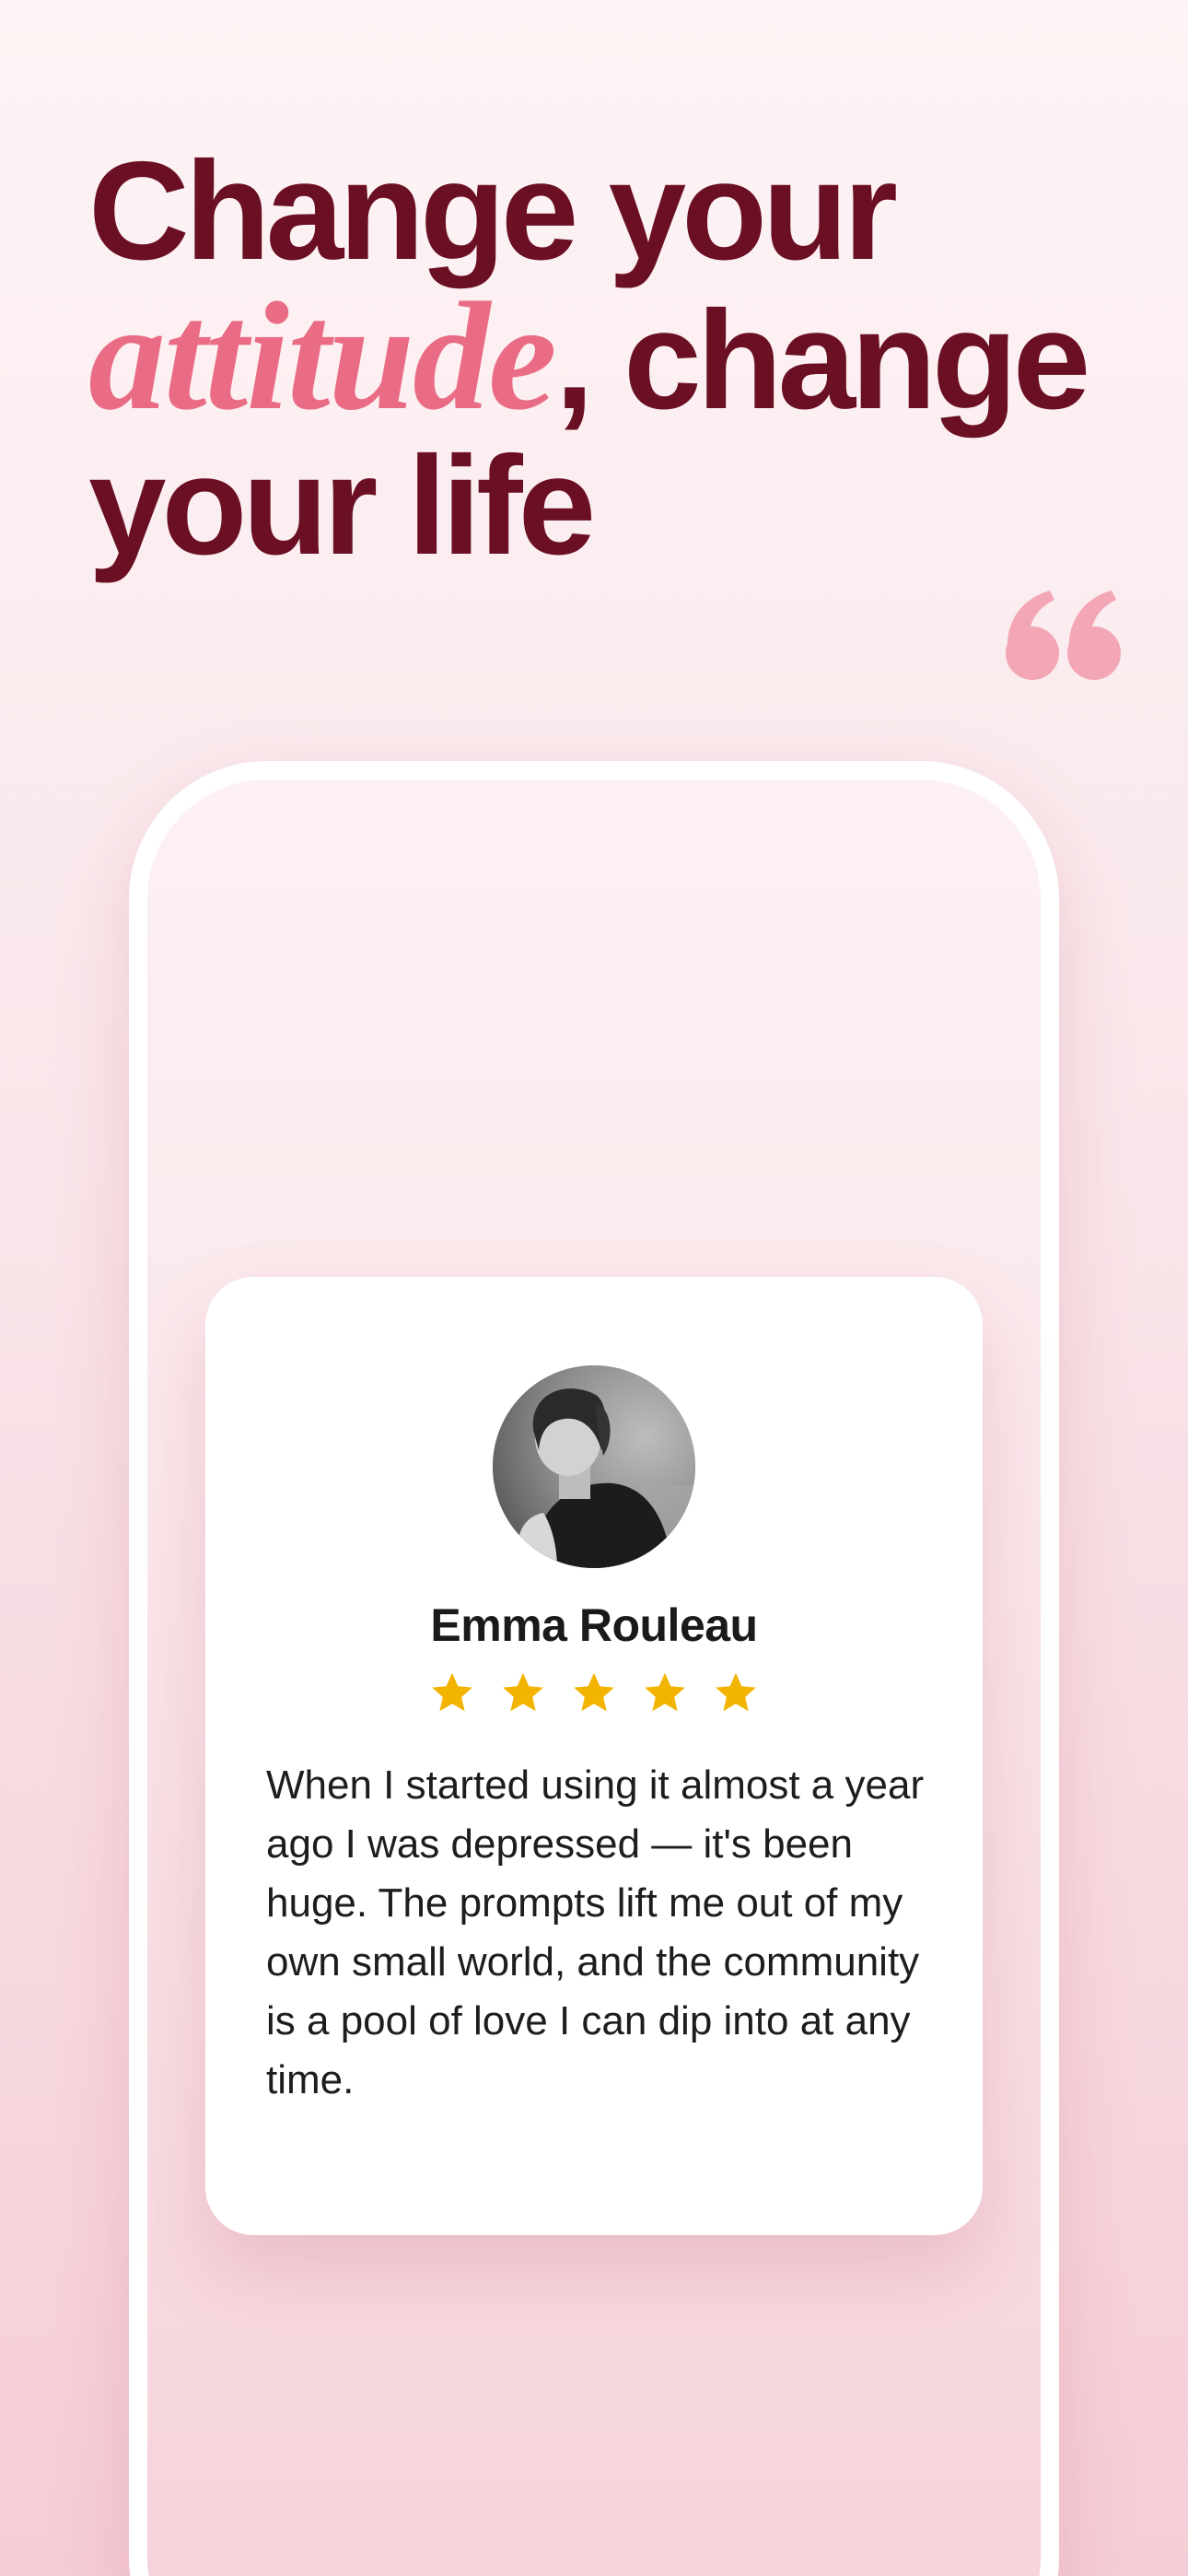 The width and height of the screenshot is (1188, 2576). What do you see at coordinates (493, 211) in the screenshot?
I see `headline-line-1: Change your` at bounding box center [493, 211].